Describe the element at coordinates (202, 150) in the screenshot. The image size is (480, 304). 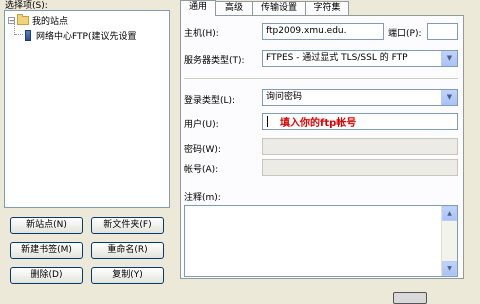
I see `password-label: 密码(W):` at that location.